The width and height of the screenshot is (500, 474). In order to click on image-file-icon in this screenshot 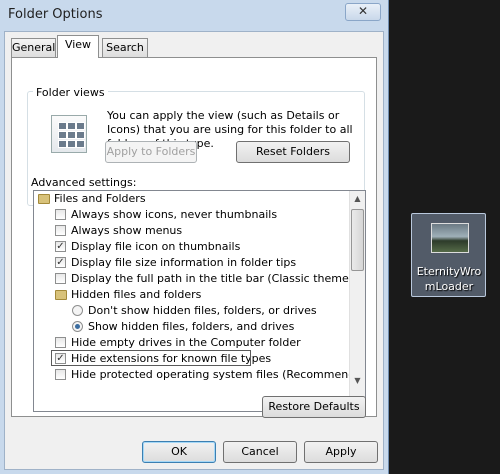, I will do `click(450, 238)`.